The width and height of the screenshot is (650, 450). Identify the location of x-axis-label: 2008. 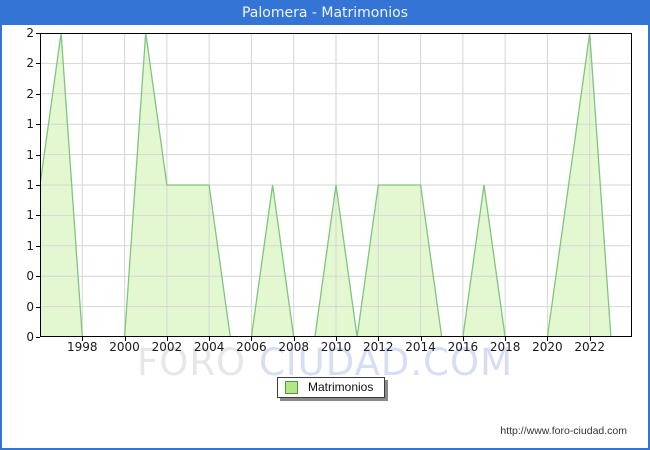
(293, 347).